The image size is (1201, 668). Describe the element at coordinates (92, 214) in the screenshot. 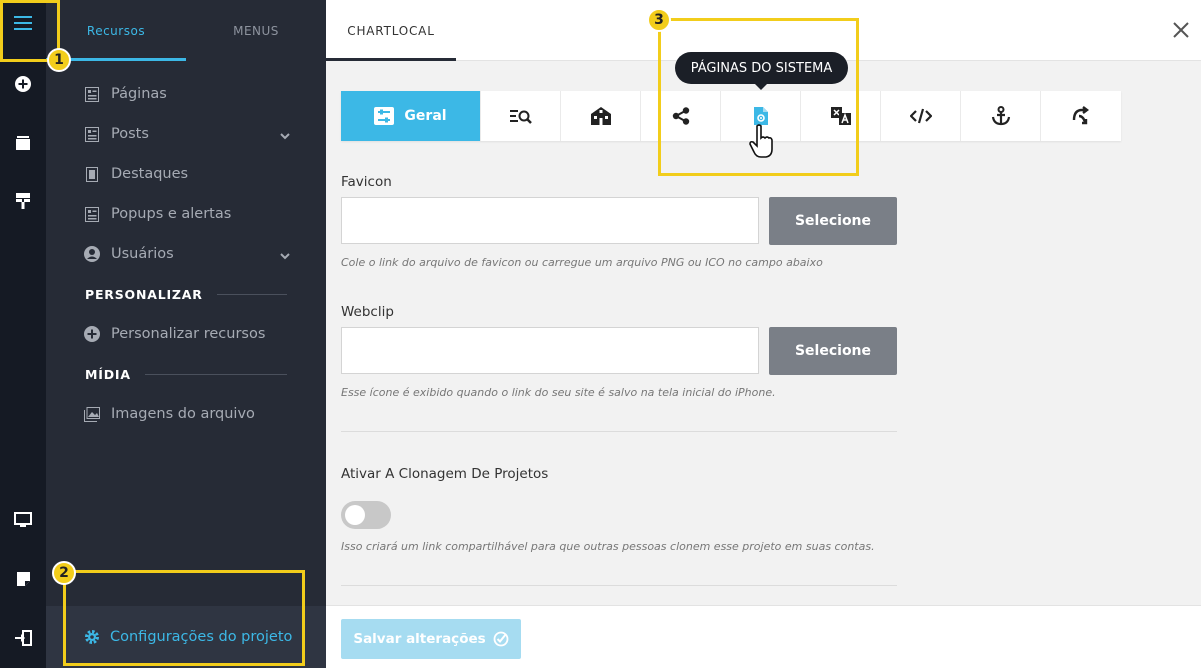

I see `popup-icon` at that location.